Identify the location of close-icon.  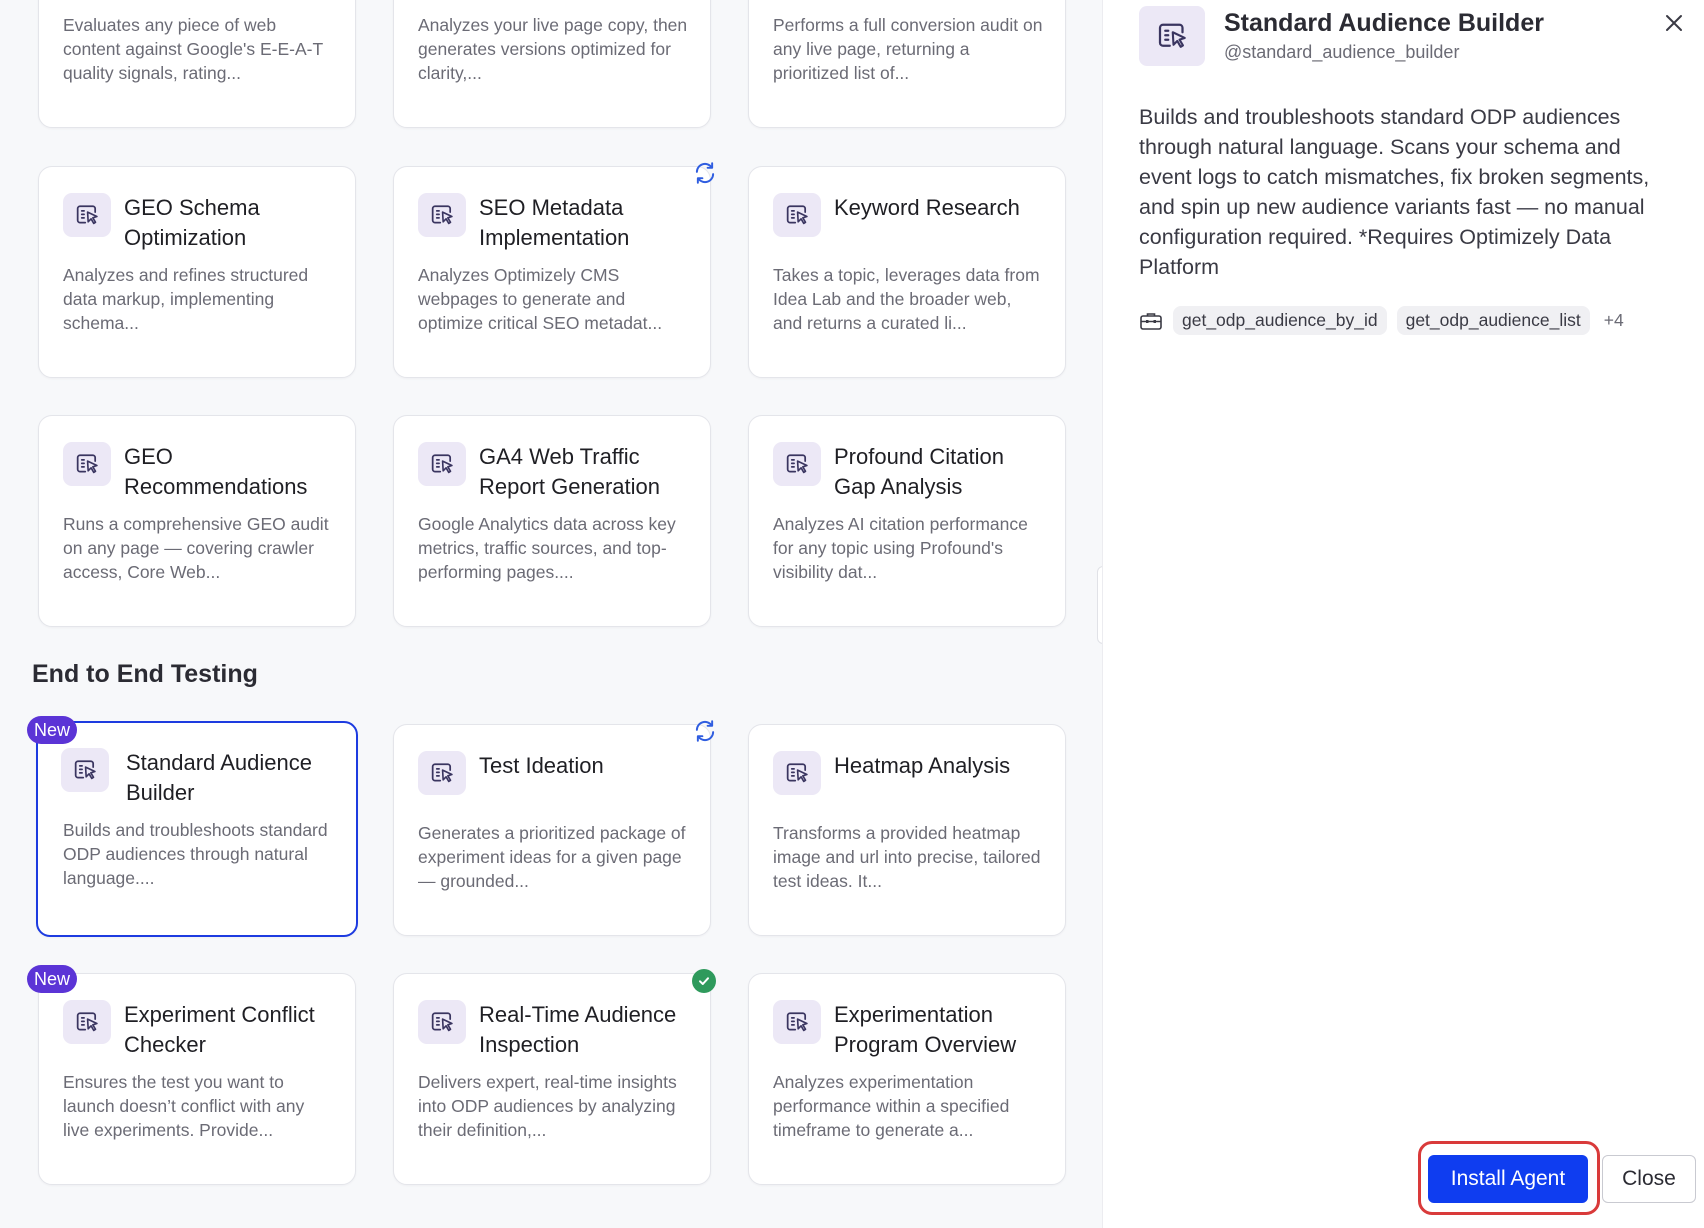
(1674, 23).